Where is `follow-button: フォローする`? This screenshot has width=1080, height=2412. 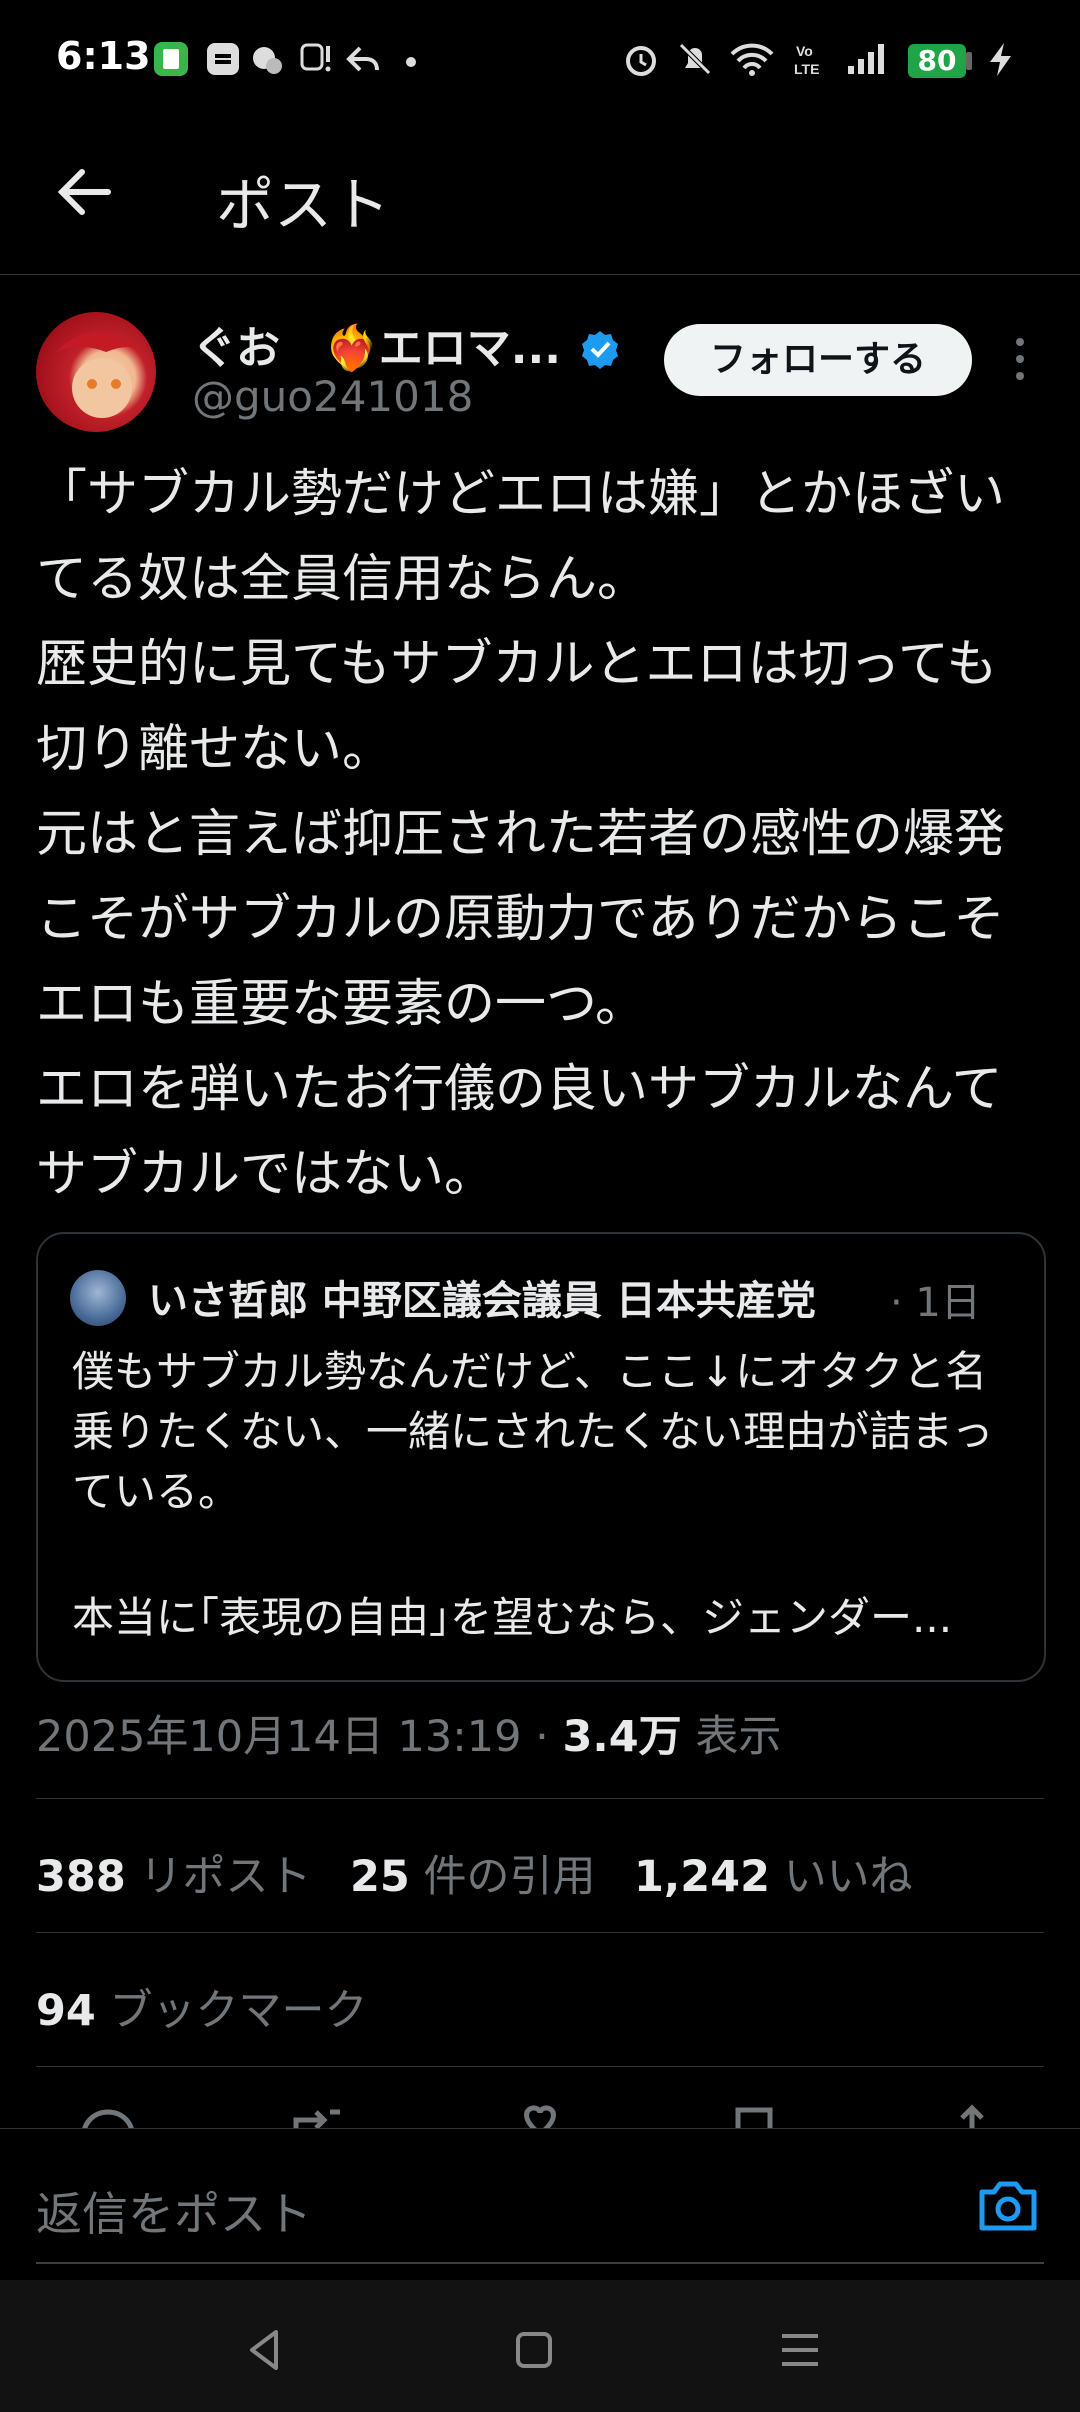
follow-button: フォローする is located at coordinates (818, 360).